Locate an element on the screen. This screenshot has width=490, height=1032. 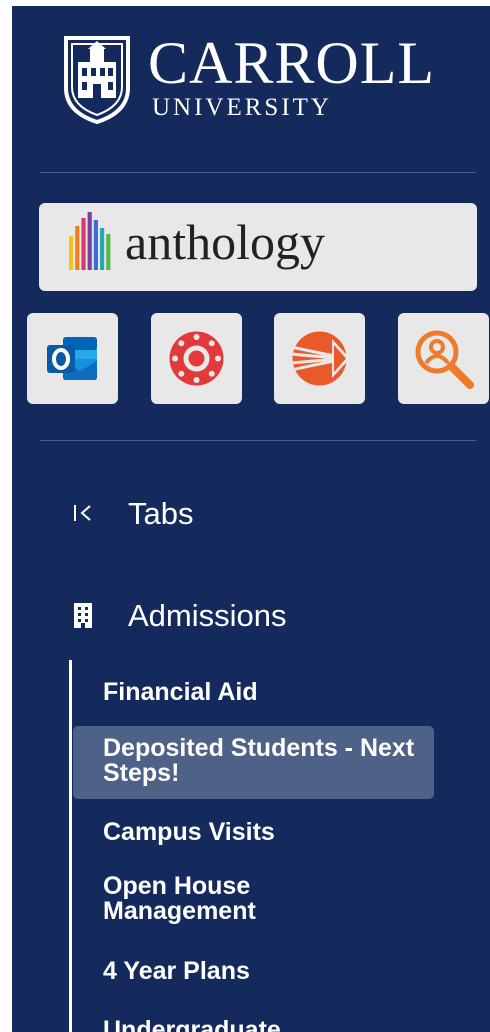
nav-item-open-house-management: Open House Management is located at coordinates (253, 902).